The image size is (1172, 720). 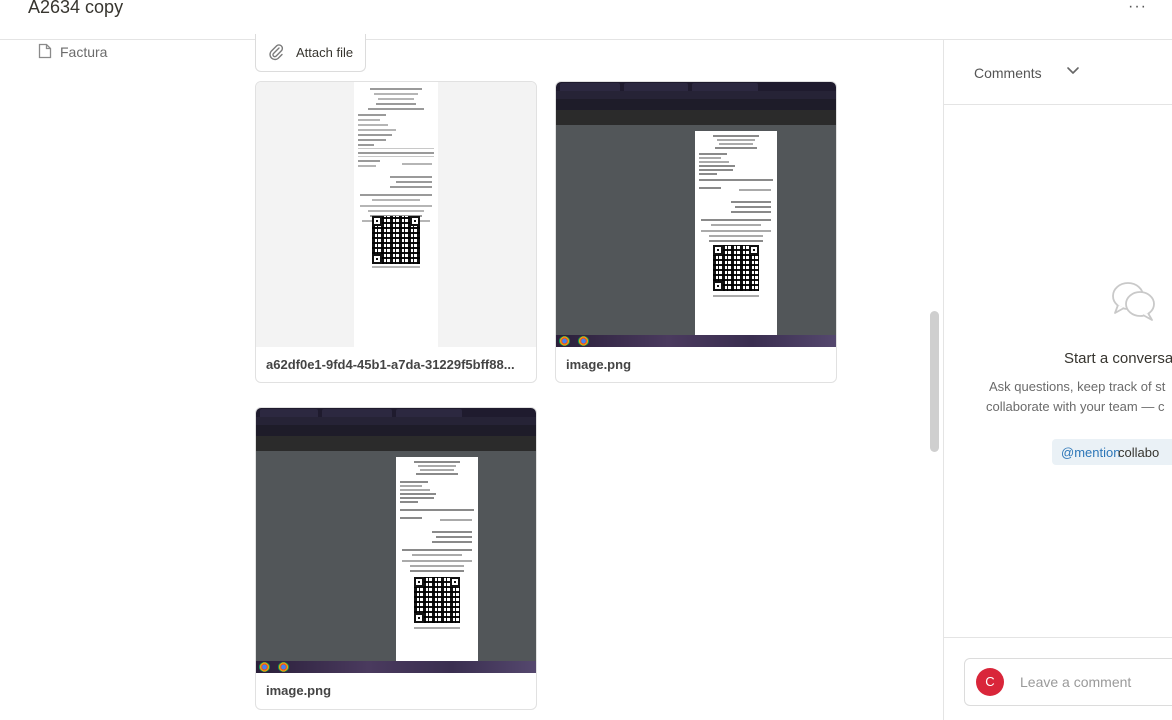 What do you see at coordinates (1075, 682) in the screenshot?
I see `comment-input: Leave a comment` at bounding box center [1075, 682].